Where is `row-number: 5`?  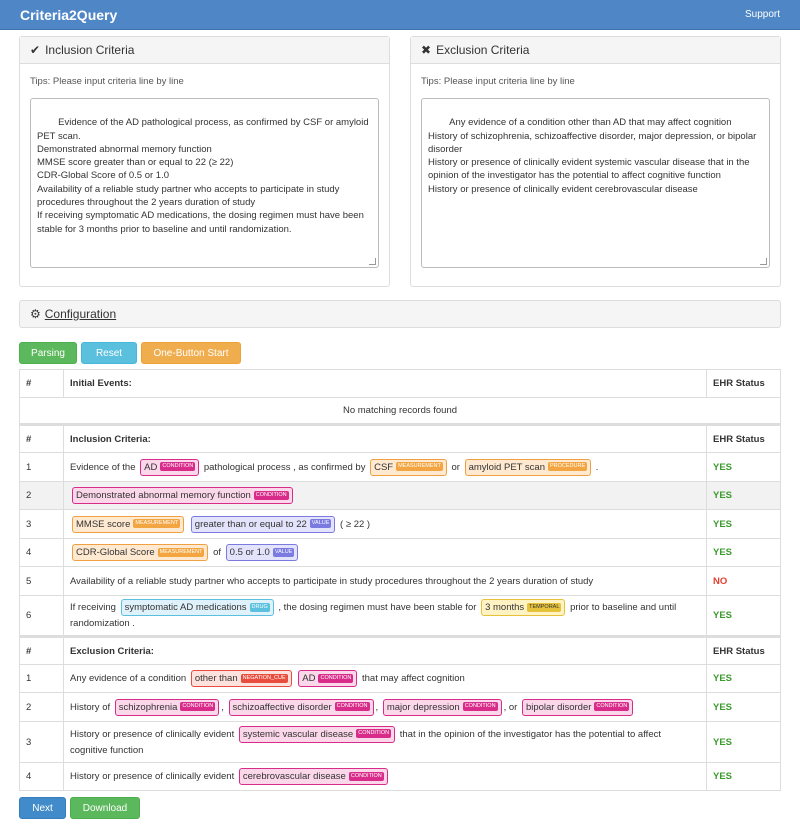
row-number: 5 is located at coordinates (41, 581).